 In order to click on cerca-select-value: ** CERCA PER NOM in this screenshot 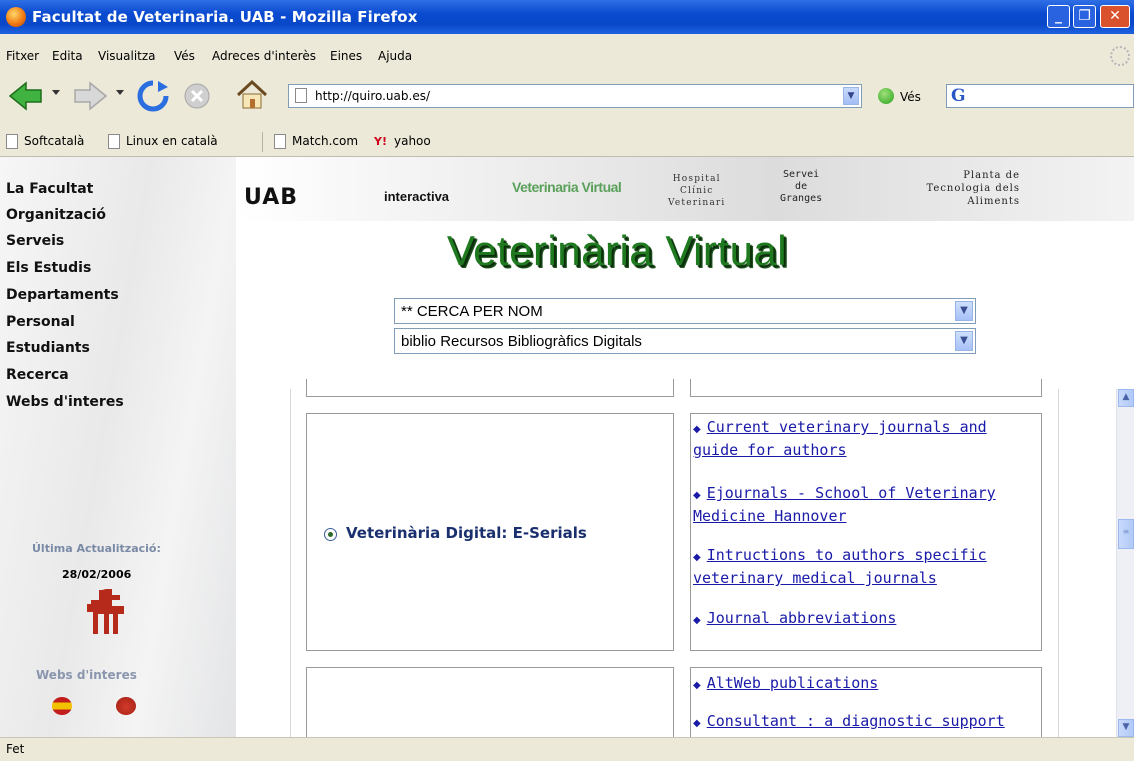, I will do `click(472, 311)`.